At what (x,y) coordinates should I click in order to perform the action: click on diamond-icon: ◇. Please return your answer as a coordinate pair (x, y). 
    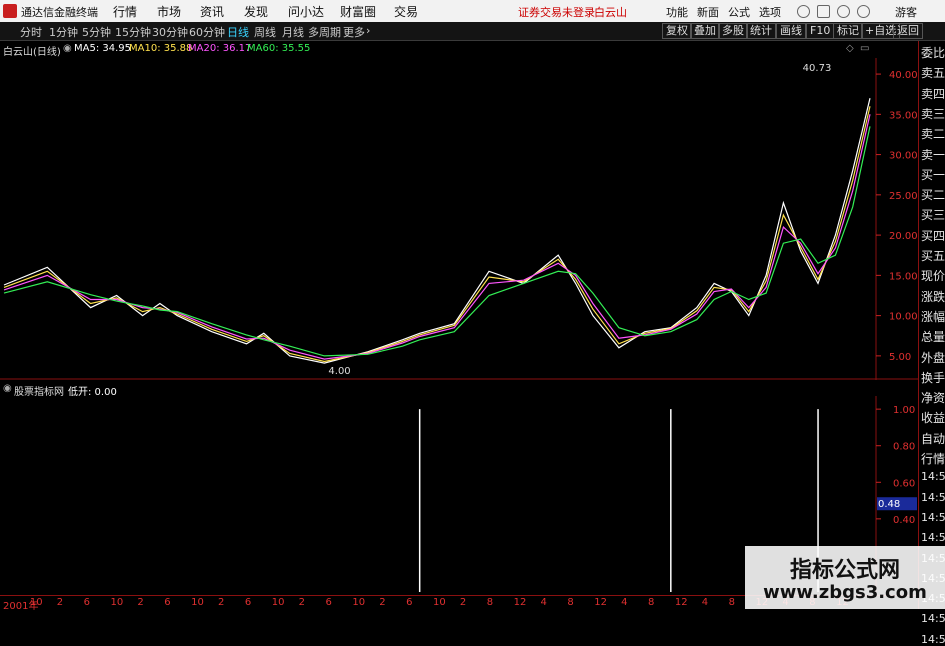
    Looking at the image, I should click on (850, 48).